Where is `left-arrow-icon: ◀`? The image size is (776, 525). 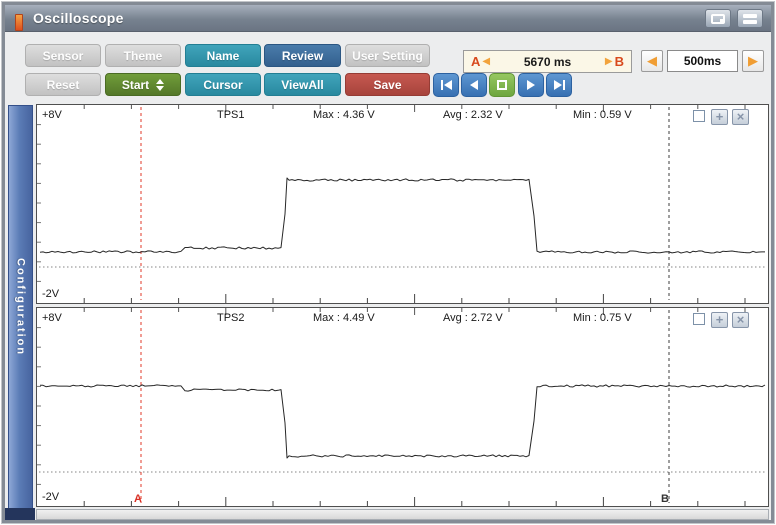
left-arrow-icon: ◀ is located at coordinates (652, 60).